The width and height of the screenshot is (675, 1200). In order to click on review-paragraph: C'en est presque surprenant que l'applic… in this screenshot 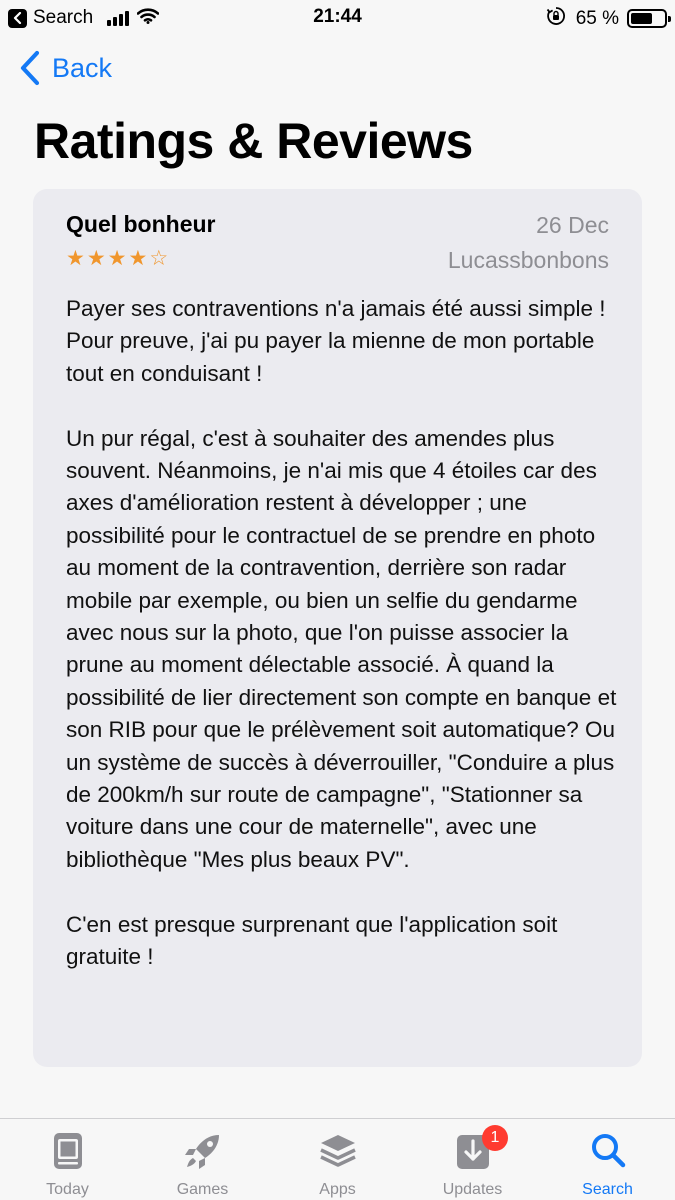, I will do `click(312, 940)`.